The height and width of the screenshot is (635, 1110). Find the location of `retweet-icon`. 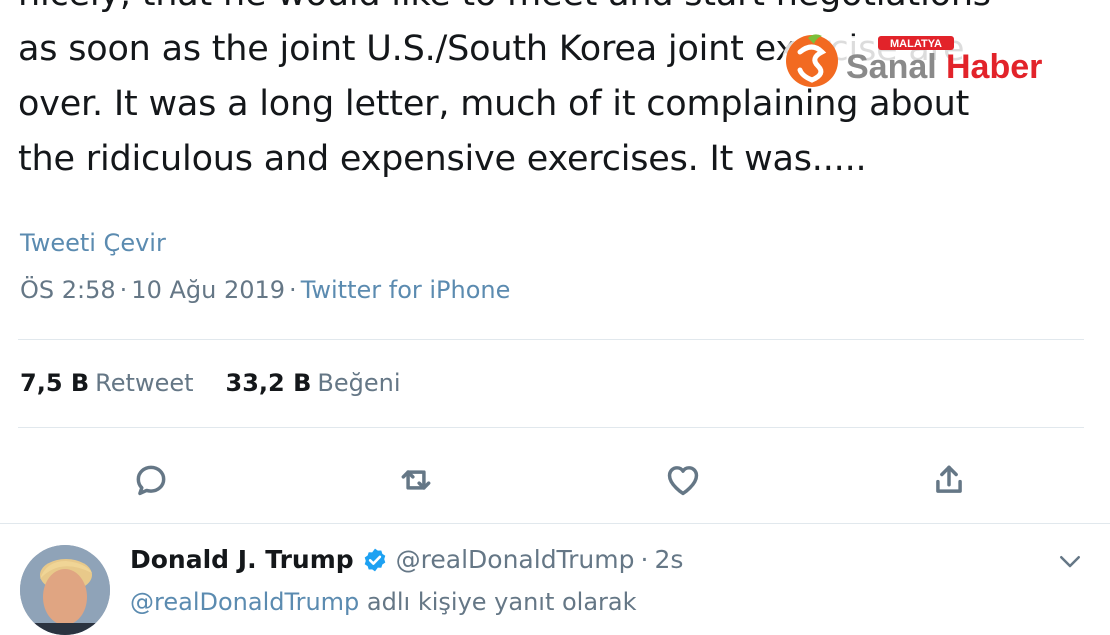

retweet-icon is located at coordinates (416, 480).